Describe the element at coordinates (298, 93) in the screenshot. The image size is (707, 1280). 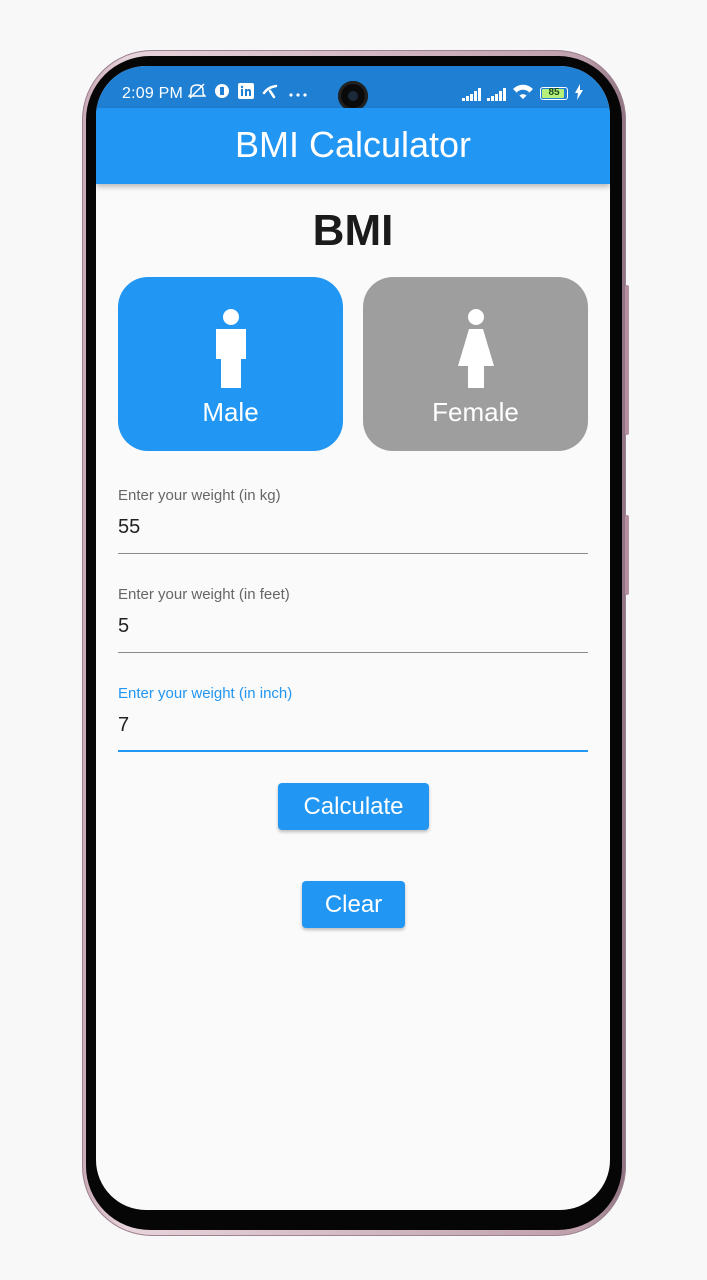
I see `more-icon` at that location.